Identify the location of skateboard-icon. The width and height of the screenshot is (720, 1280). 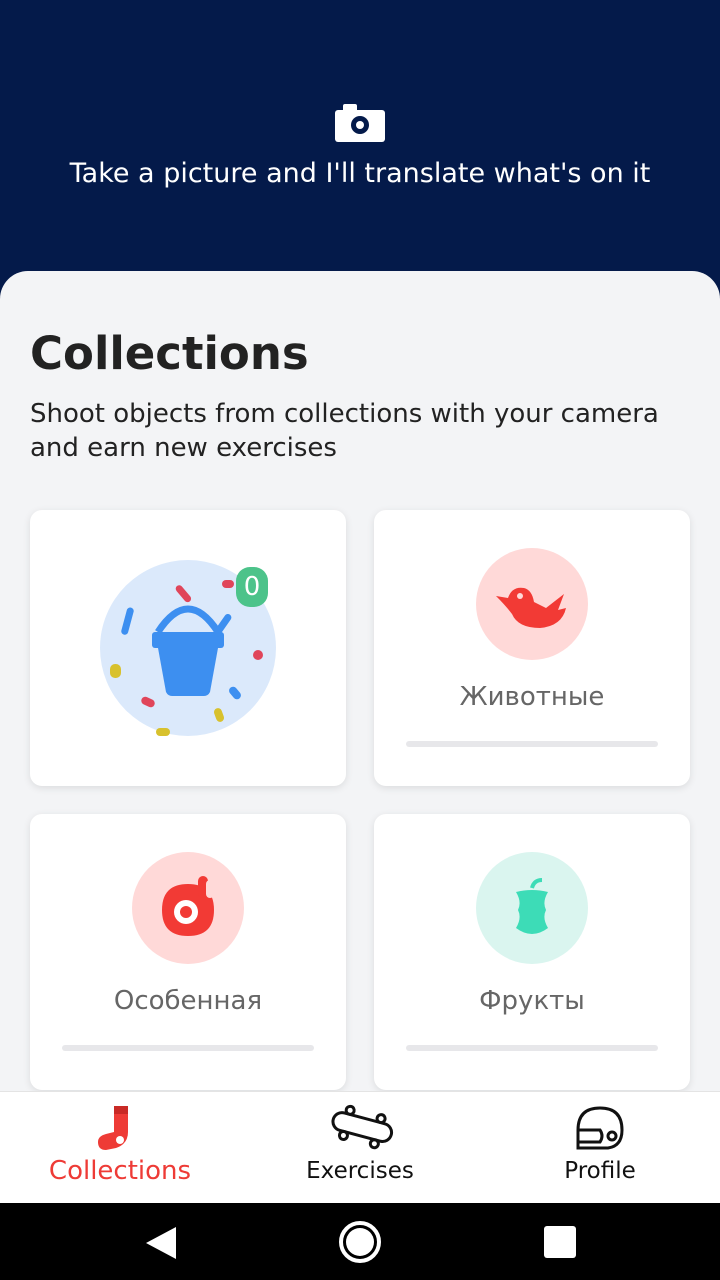
(362, 1127).